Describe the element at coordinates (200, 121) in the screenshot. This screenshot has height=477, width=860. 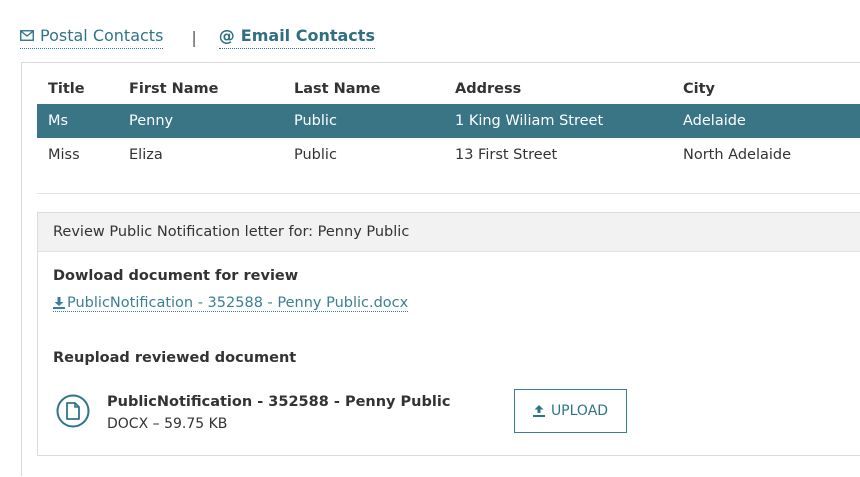
I see `cell-first-name: Penny` at that location.